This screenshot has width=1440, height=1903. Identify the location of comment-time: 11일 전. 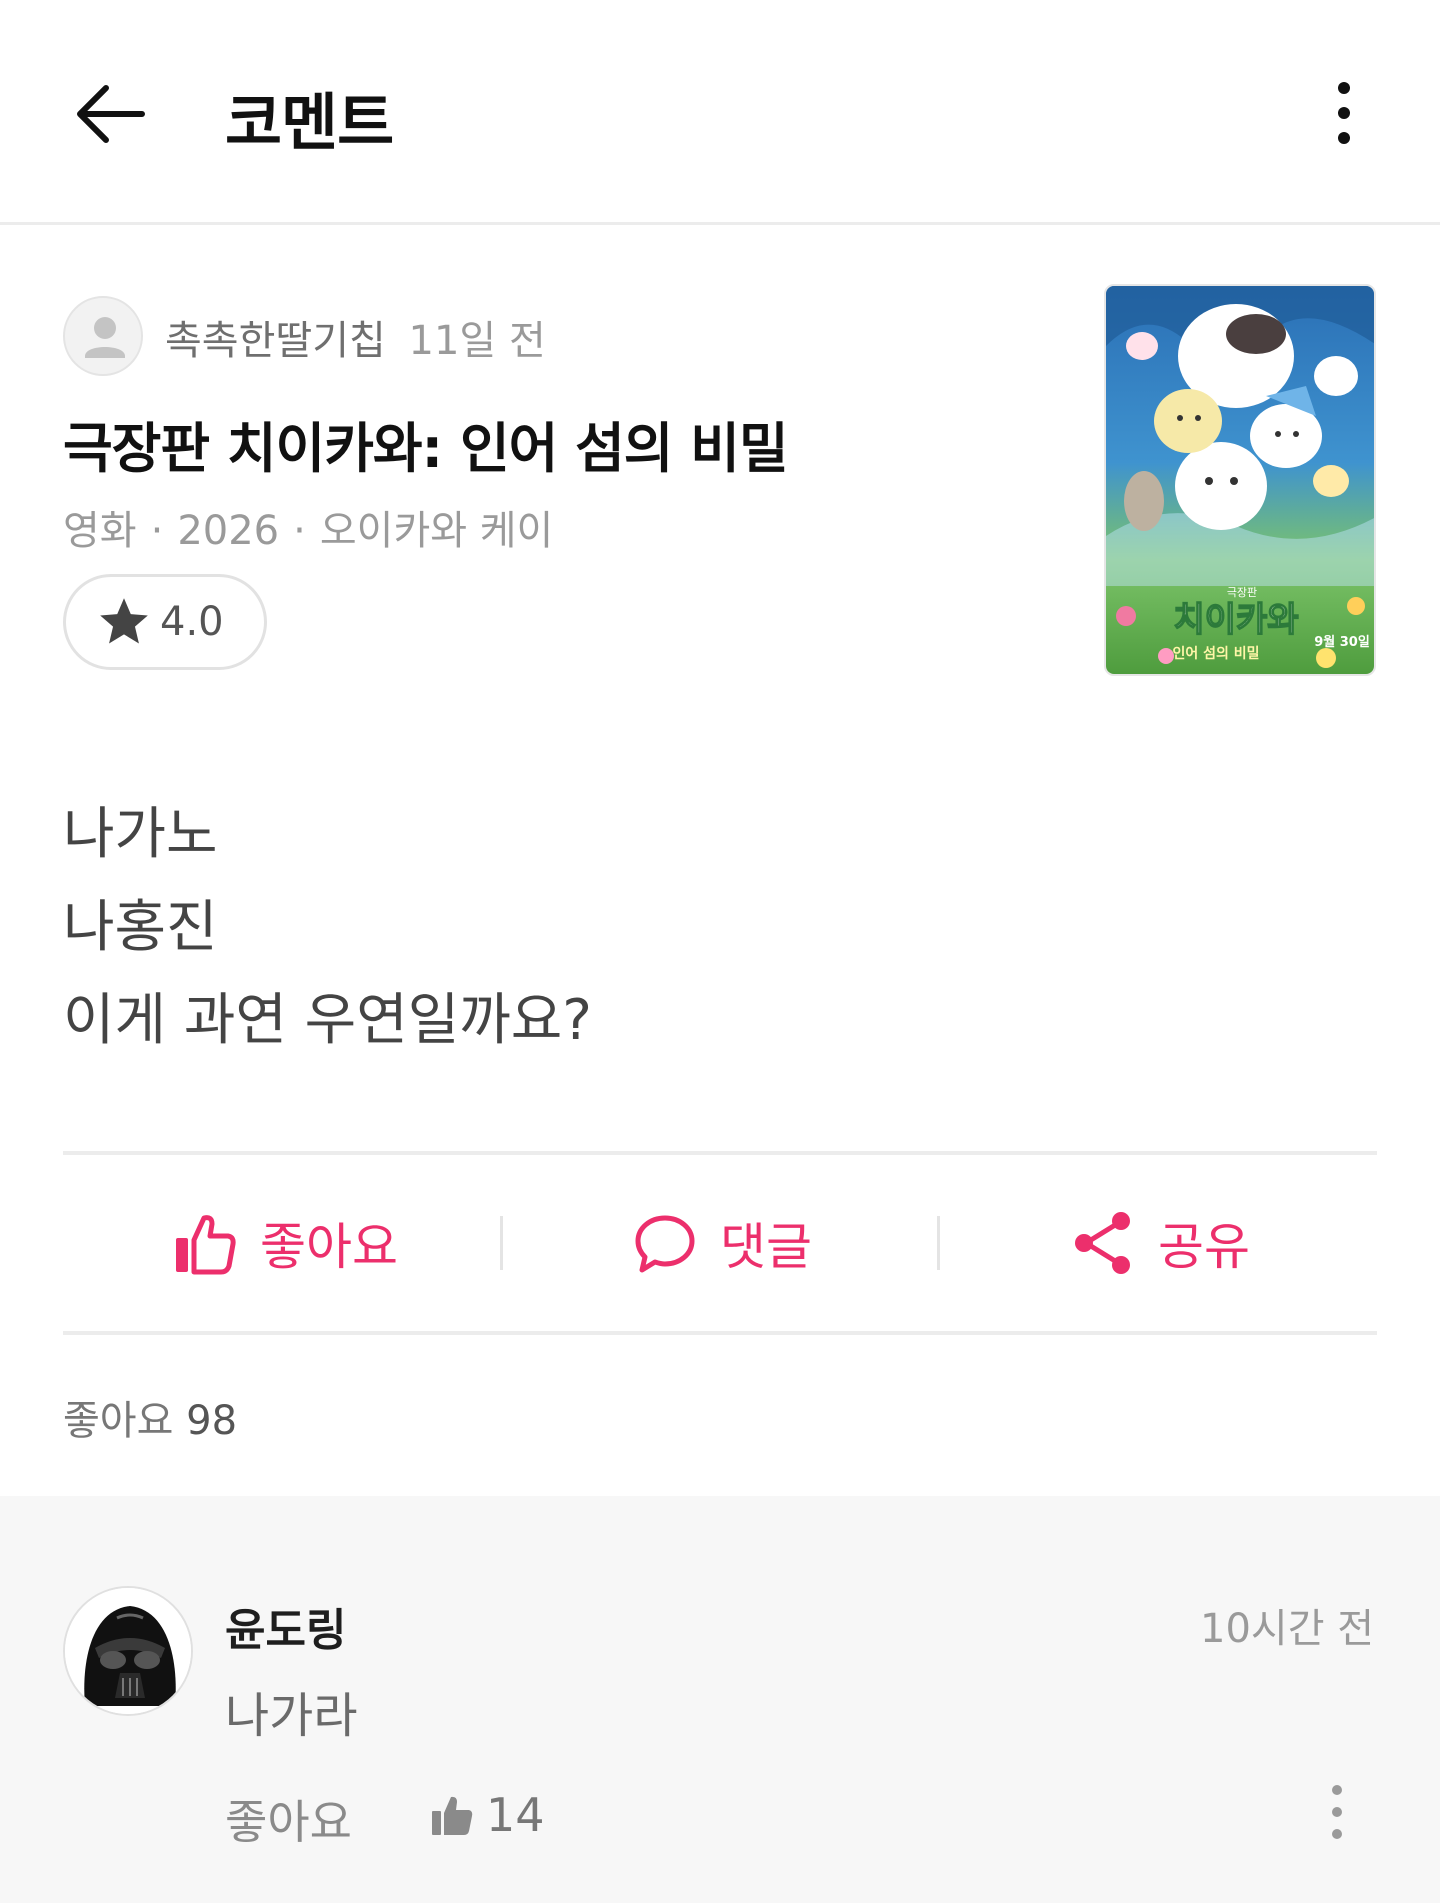
(477, 341).